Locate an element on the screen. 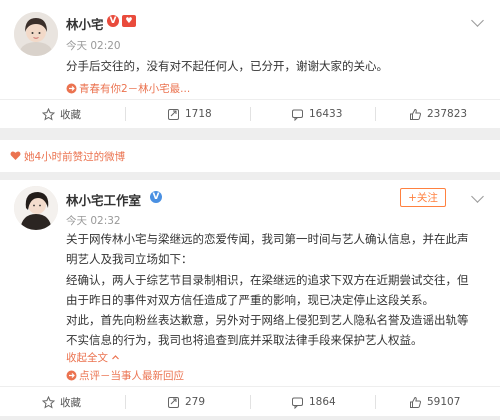 The width and height of the screenshot is (500, 420). vip-badge-icon: ♥ is located at coordinates (129, 21).